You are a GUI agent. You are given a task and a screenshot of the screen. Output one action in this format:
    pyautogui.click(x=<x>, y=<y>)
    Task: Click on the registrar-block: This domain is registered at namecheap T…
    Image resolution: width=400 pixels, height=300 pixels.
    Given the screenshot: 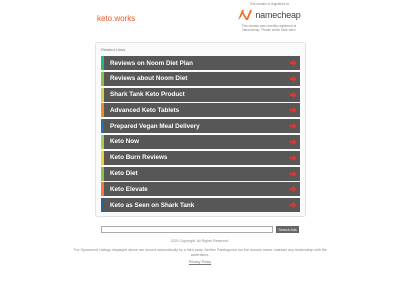 What is the action you would take?
    pyautogui.click(x=269, y=17)
    